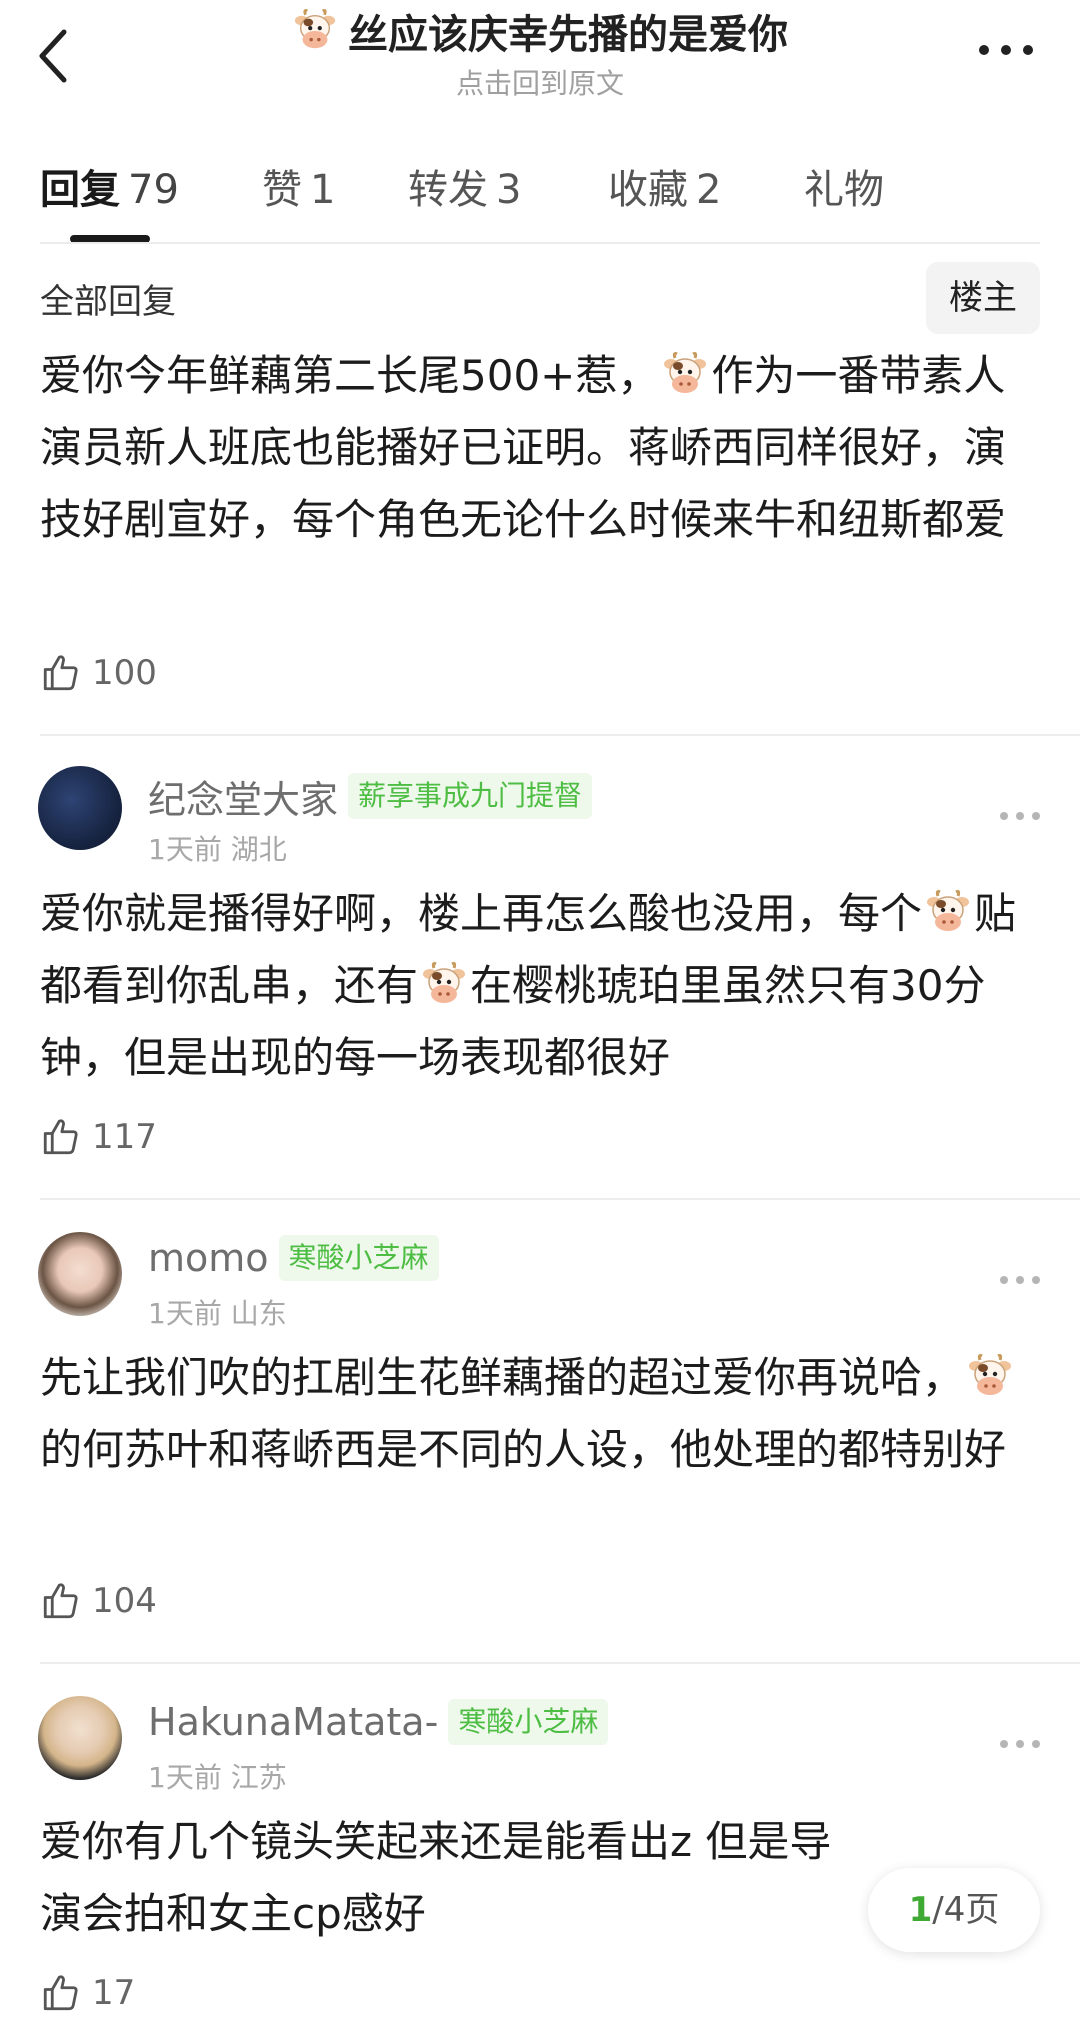 This screenshot has width=1080, height=2018. I want to click on reply-location: 江苏, so click(258, 1777).